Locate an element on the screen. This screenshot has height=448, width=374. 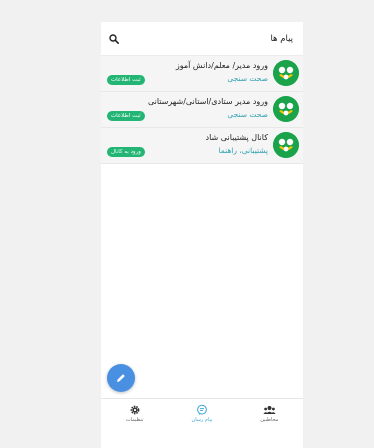
nav-settings: تنظیمات is located at coordinates (134, 413).